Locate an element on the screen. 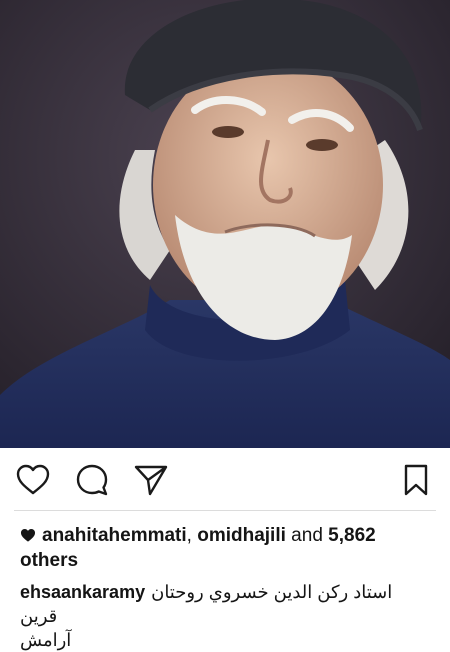 The width and height of the screenshot is (450, 652). share-icon is located at coordinates (151, 480).